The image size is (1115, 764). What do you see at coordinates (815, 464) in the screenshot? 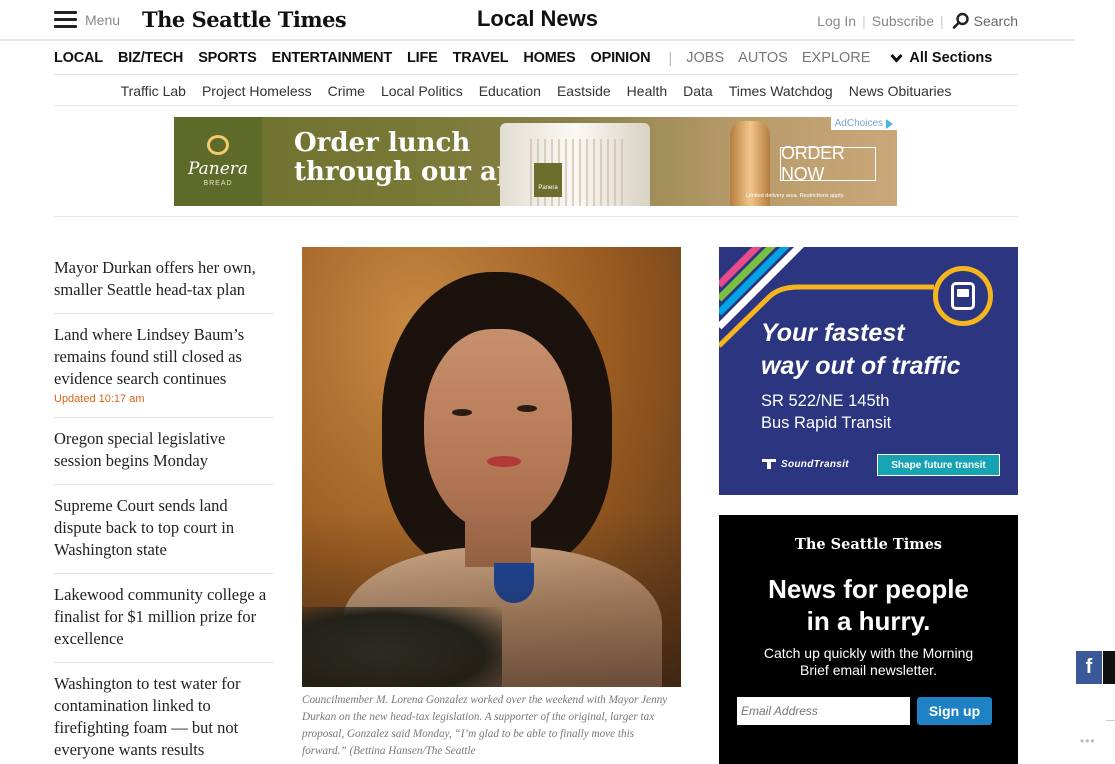
I see `soundtransit-brand: SoundTransit` at bounding box center [815, 464].